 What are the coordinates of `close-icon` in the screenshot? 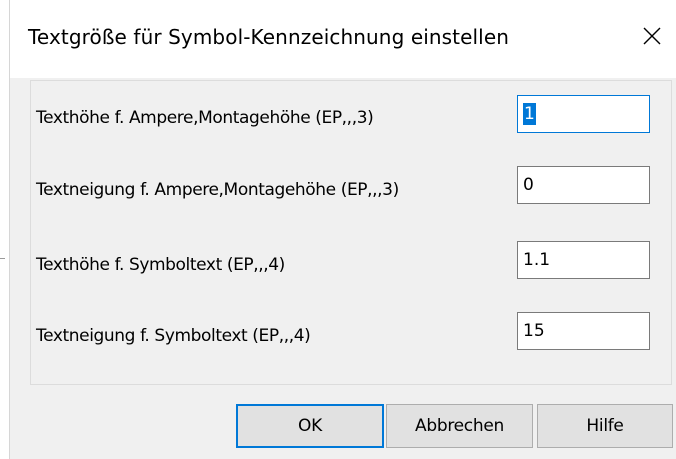 It's located at (652, 36).